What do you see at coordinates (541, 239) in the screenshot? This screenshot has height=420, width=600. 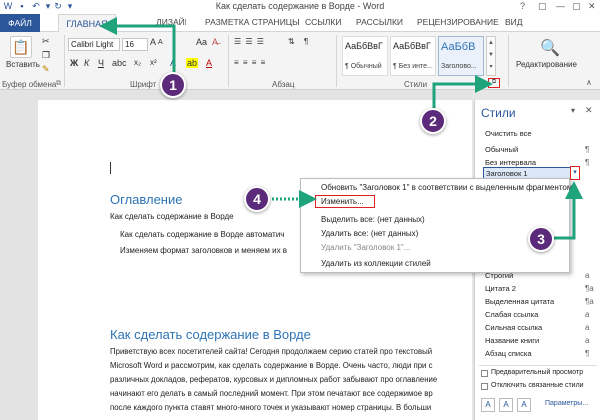 I see `step-badge-3: 3` at bounding box center [541, 239].